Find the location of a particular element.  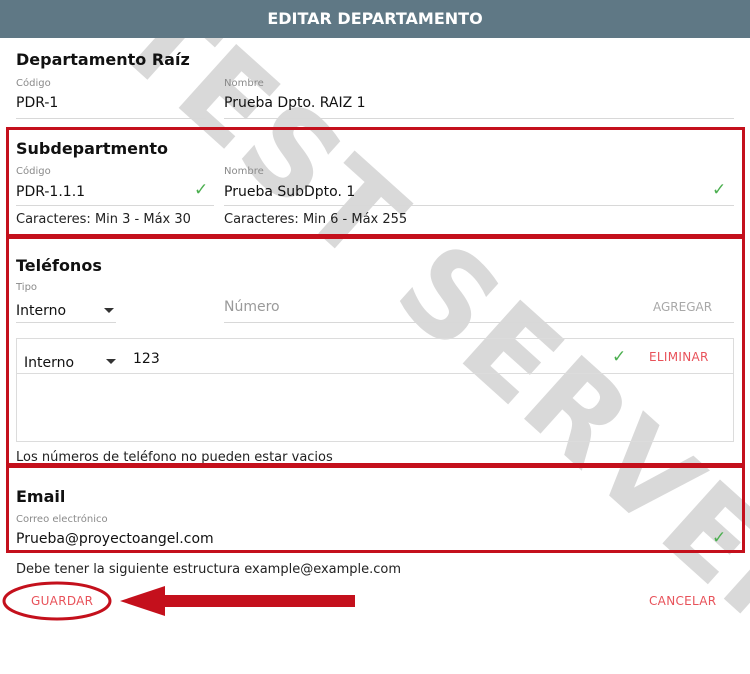

phone-list-divider is located at coordinates (375, 373).